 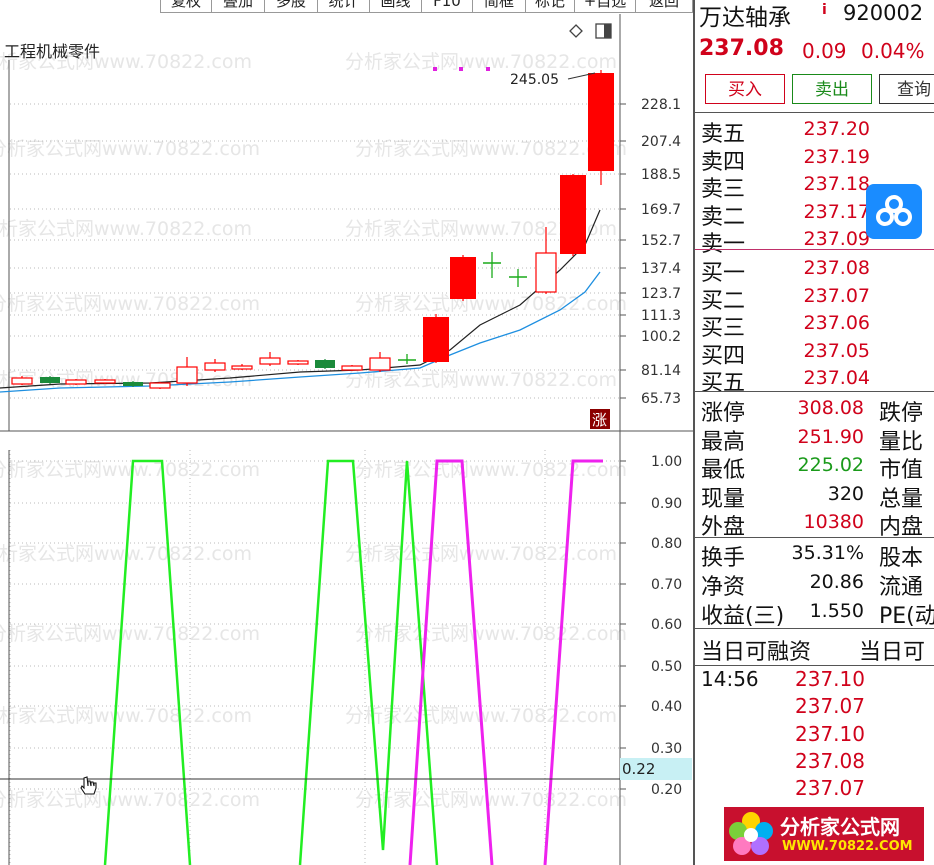 What do you see at coordinates (833, 522) in the screenshot?
I see `stat-value: 10380` at bounding box center [833, 522].